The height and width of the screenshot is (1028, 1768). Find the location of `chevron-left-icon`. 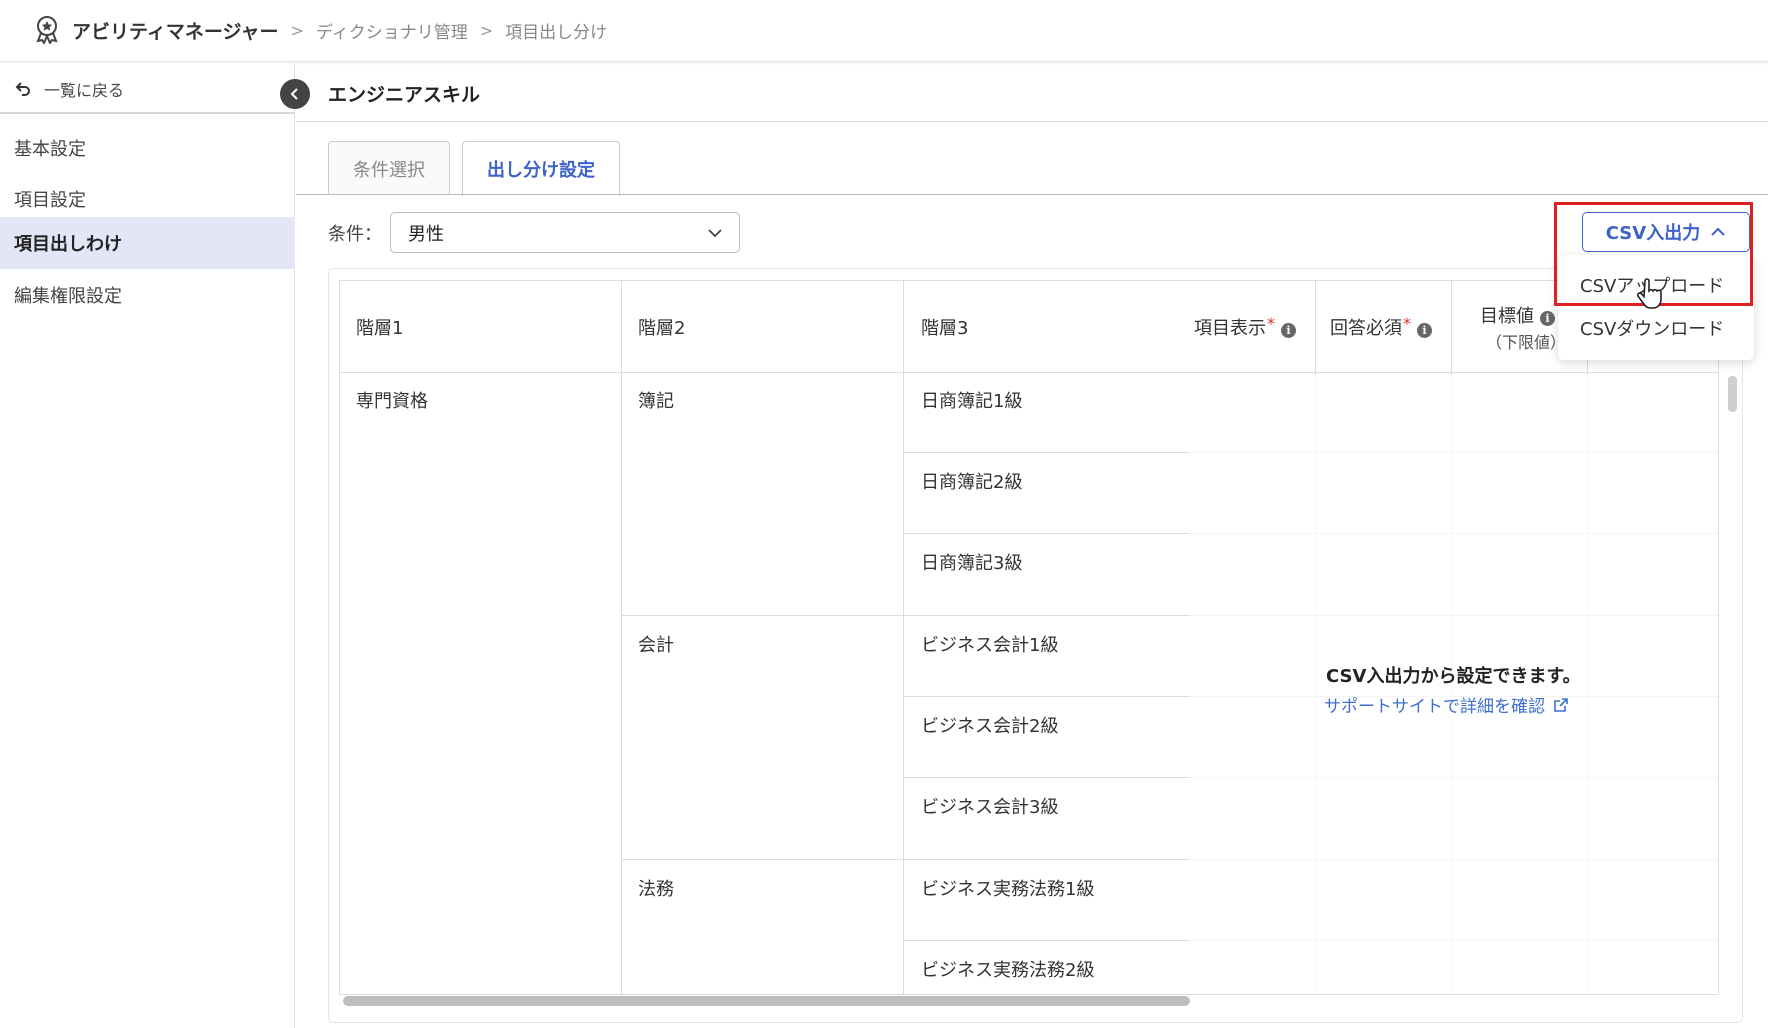

chevron-left-icon is located at coordinates (294, 94).